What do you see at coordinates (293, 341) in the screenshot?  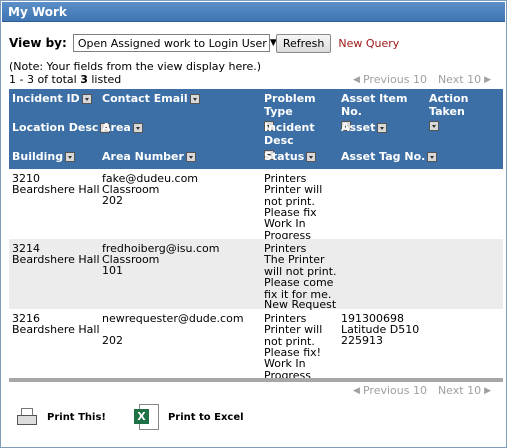 I see `incident-desc: Printer will not print. Please fix!` at bounding box center [293, 341].